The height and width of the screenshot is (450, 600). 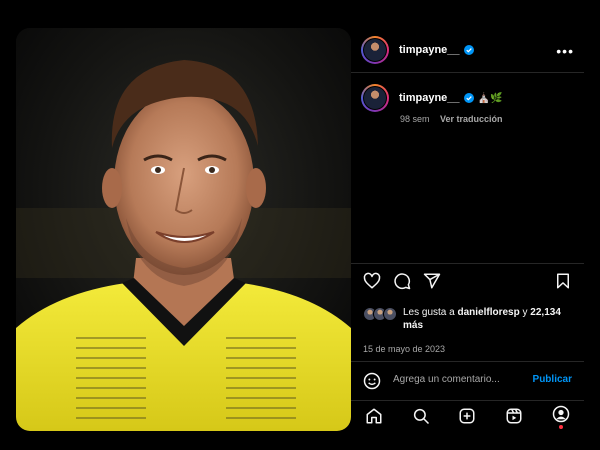 What do you see at coordinates (463, 379) in the screenshot?
I see `comment-input` at bounding box center [463, 379].